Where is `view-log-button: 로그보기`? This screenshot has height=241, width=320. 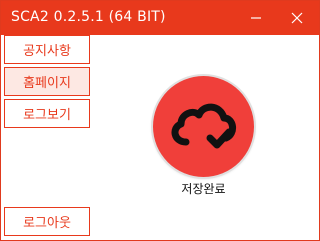
view-log-button: 로그보기 is located at coordinates (47, 113).